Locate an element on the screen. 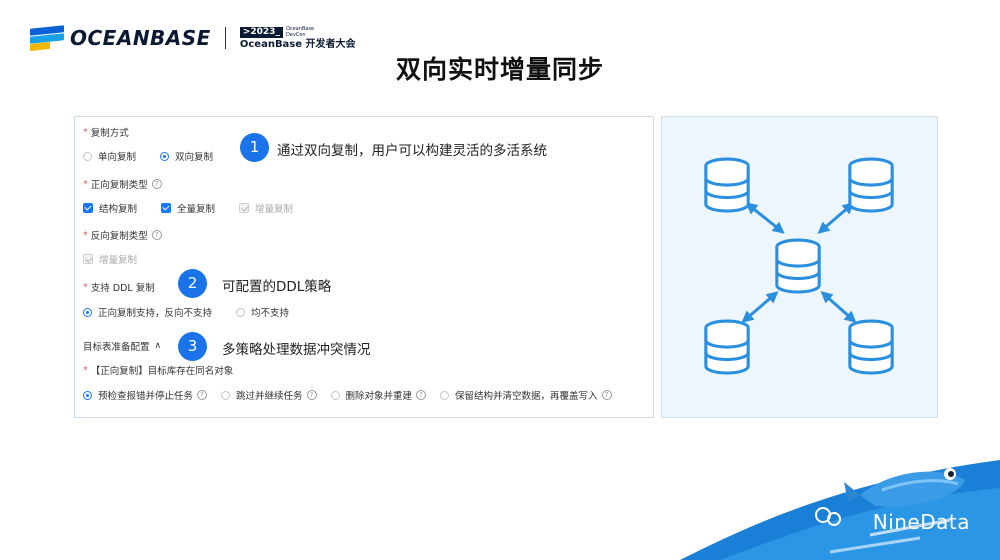 This screenshot has width=1000, height=560. checkbox-reverse-incremental: 增量复制 is located at coordinates (110, 259).